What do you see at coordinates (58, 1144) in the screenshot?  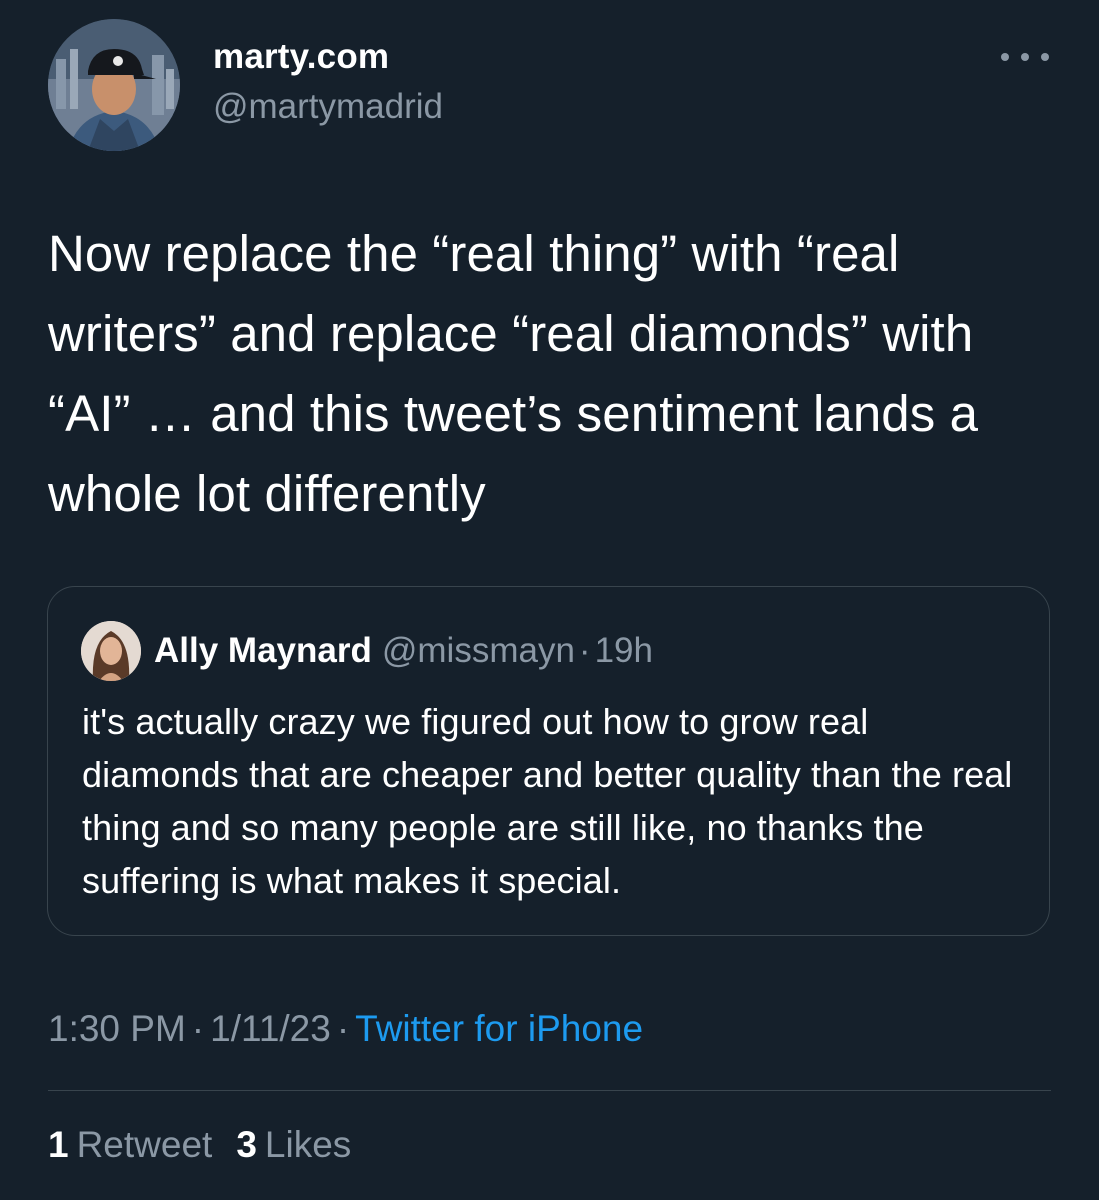 I see `retweets-count: 1` at bounding box center [58, 1144].